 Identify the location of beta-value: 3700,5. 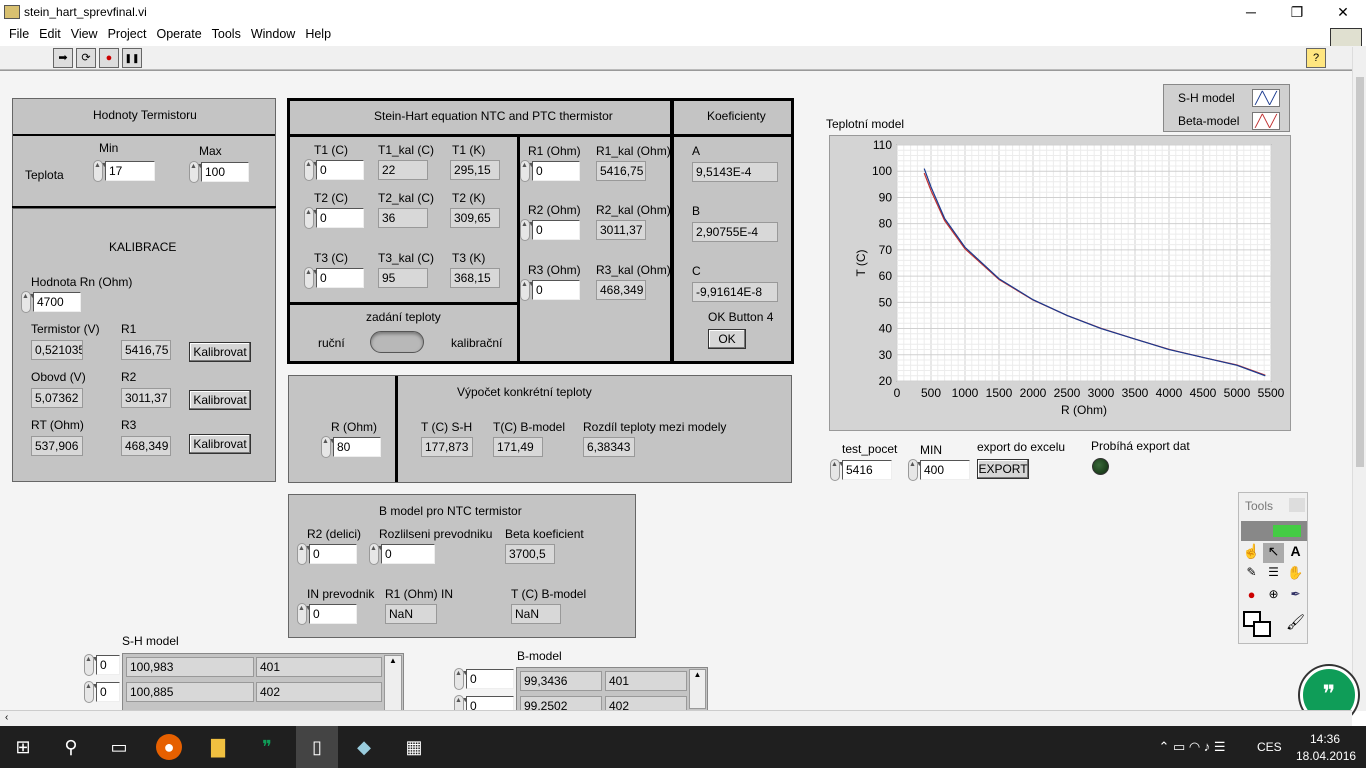
(530, 554).